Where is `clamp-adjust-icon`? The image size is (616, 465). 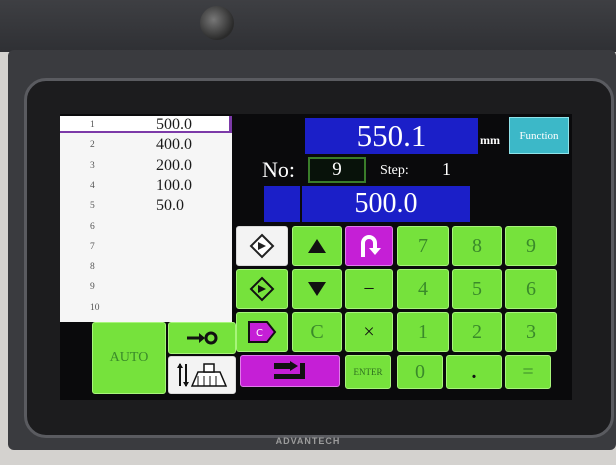 clamp-adjust-icon is located at coordinates (202, 375).